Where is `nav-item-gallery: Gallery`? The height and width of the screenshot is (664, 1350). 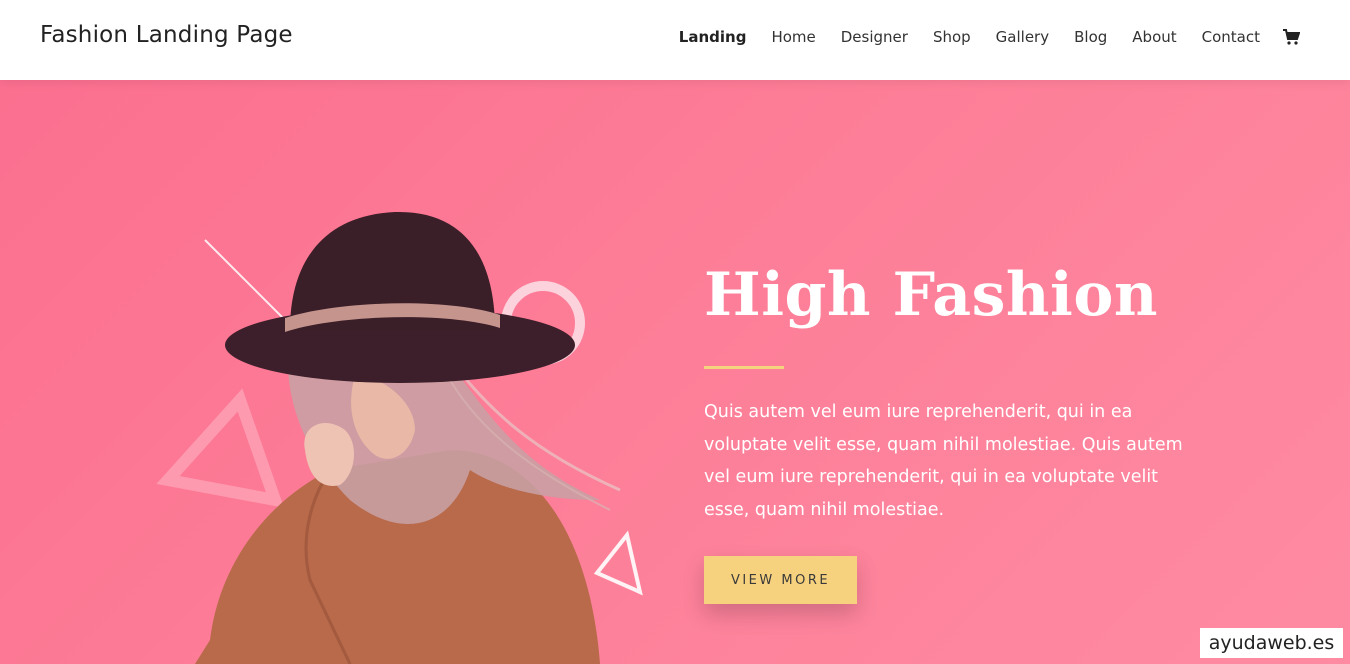
nav-item-gallery: Gallery is located at coordinates (1022, 37).